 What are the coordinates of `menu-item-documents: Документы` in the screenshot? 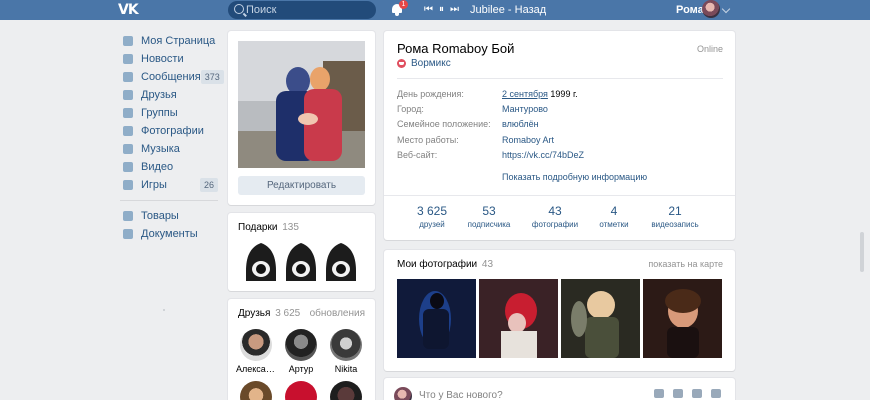 It's located at (170, 234).